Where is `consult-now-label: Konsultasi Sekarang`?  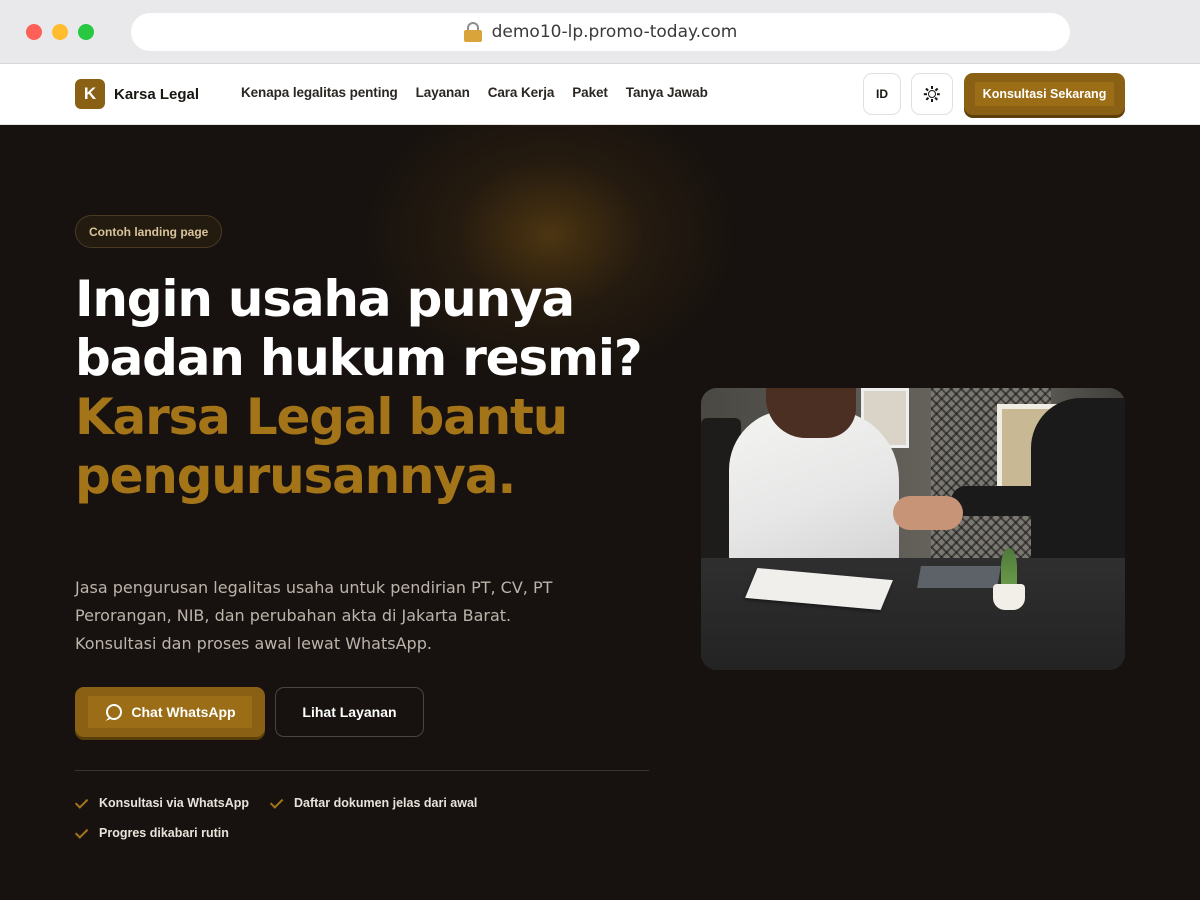 consult-now-label: Konsultasi Sekarang is located at coordinates (1044, 94).